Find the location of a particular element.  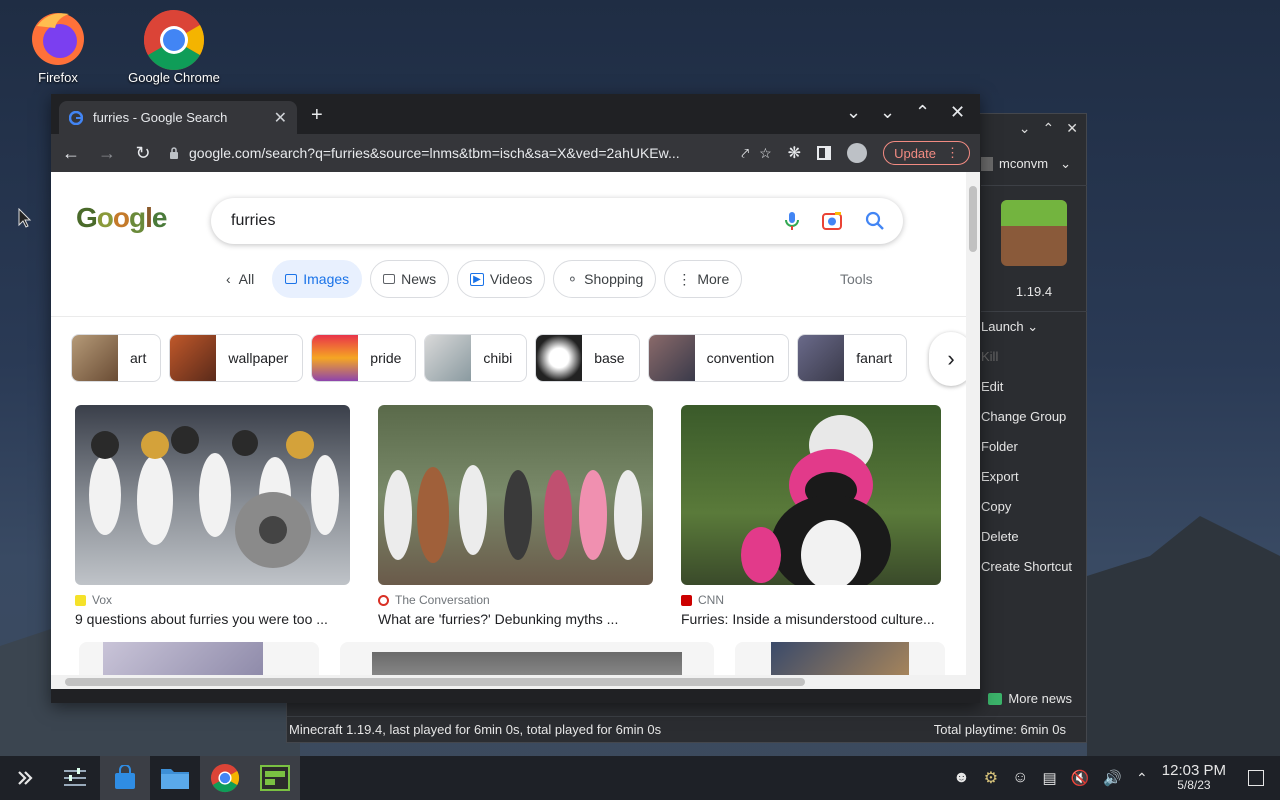

minimize-icon: ⌄ is located at coordinates (887, 112).